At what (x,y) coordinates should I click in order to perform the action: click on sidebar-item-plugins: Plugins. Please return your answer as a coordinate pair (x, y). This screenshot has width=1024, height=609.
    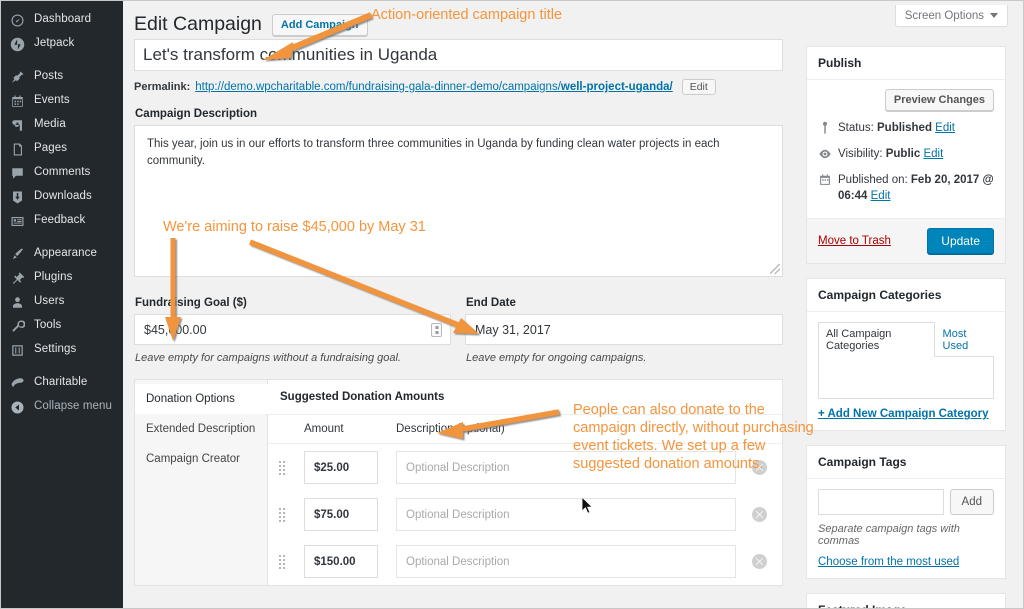
    Looking at the image, I should click on (62, 278).